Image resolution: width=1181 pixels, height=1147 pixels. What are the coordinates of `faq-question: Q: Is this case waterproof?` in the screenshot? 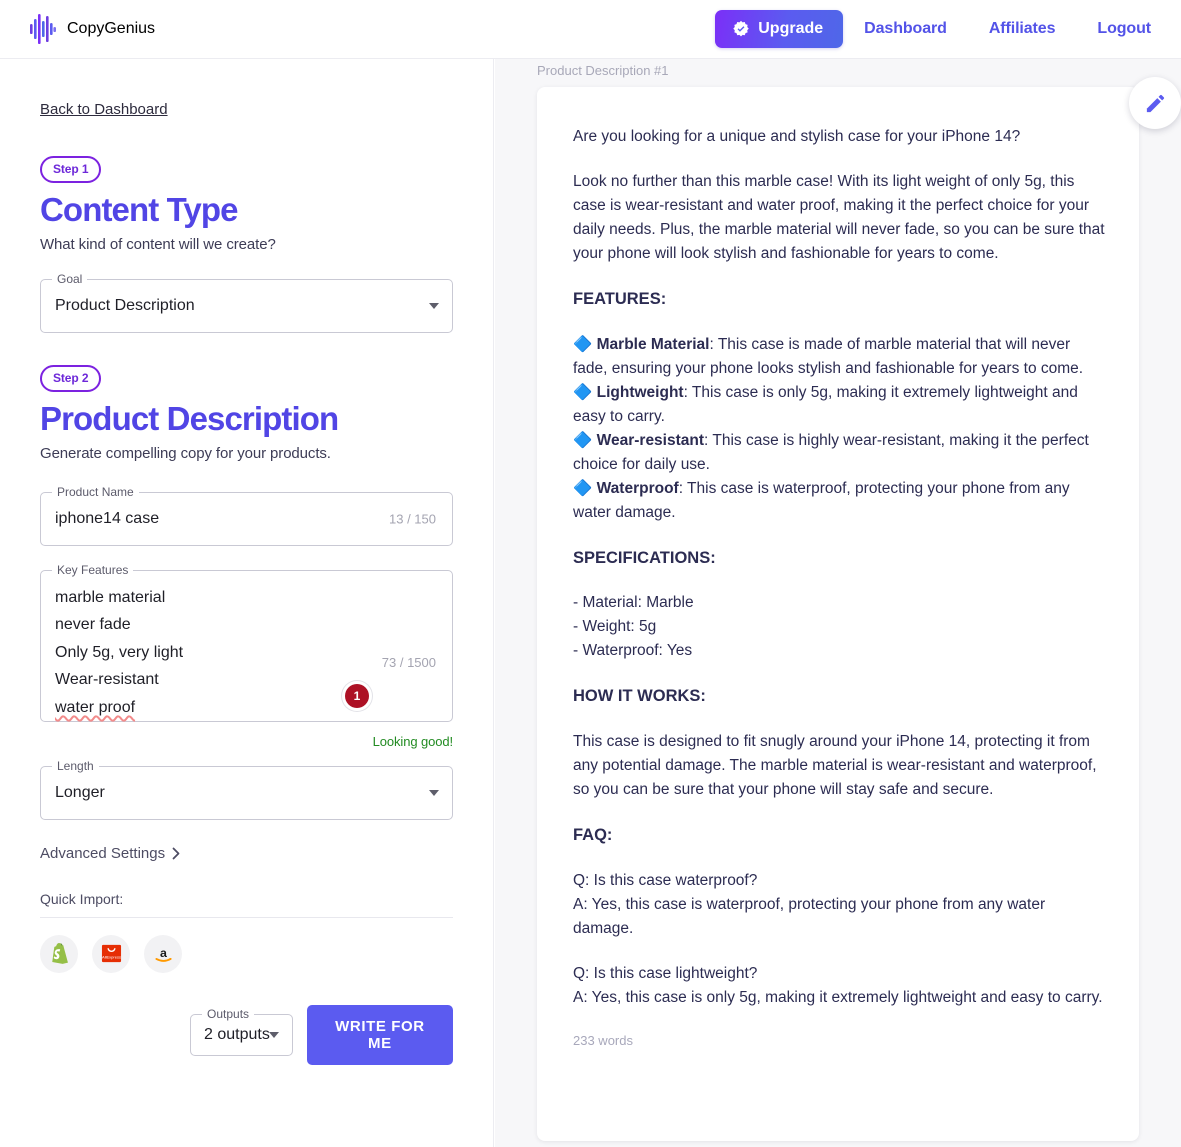 It's located at (665, 880).